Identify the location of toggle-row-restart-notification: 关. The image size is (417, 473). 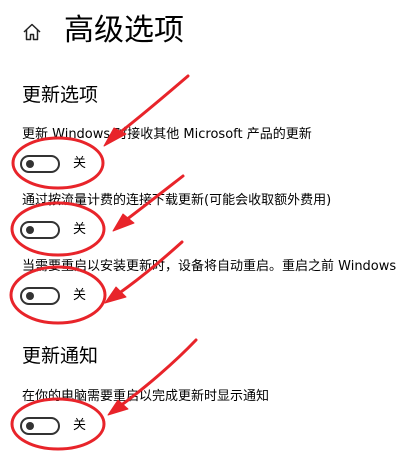
(53, 426).